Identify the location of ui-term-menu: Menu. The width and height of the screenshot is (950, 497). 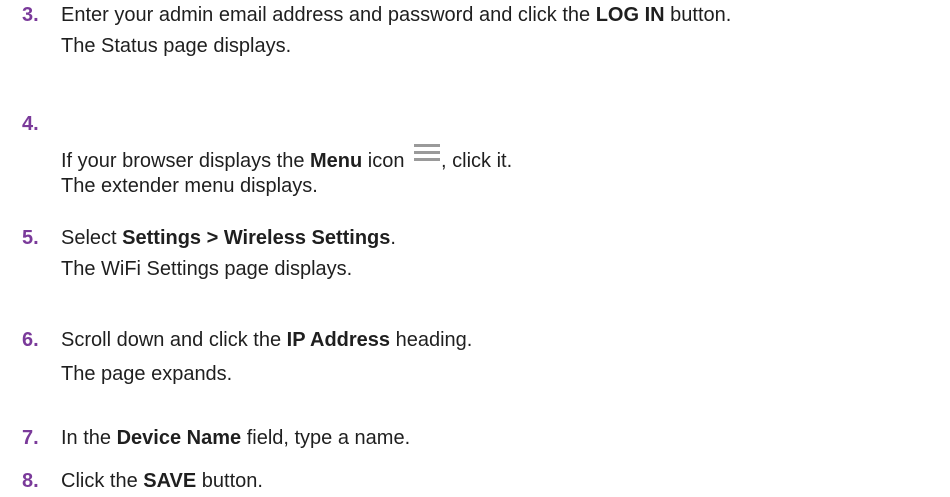
(336, 161).